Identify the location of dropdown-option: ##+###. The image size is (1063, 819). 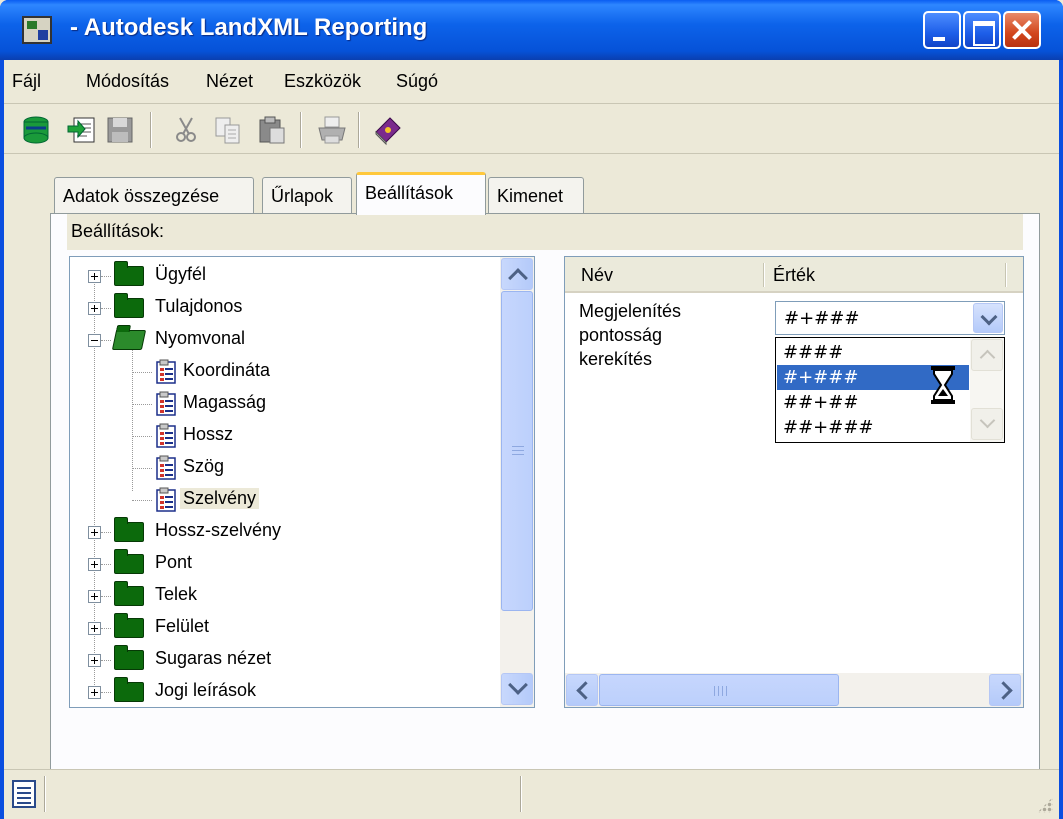
(873, 427).